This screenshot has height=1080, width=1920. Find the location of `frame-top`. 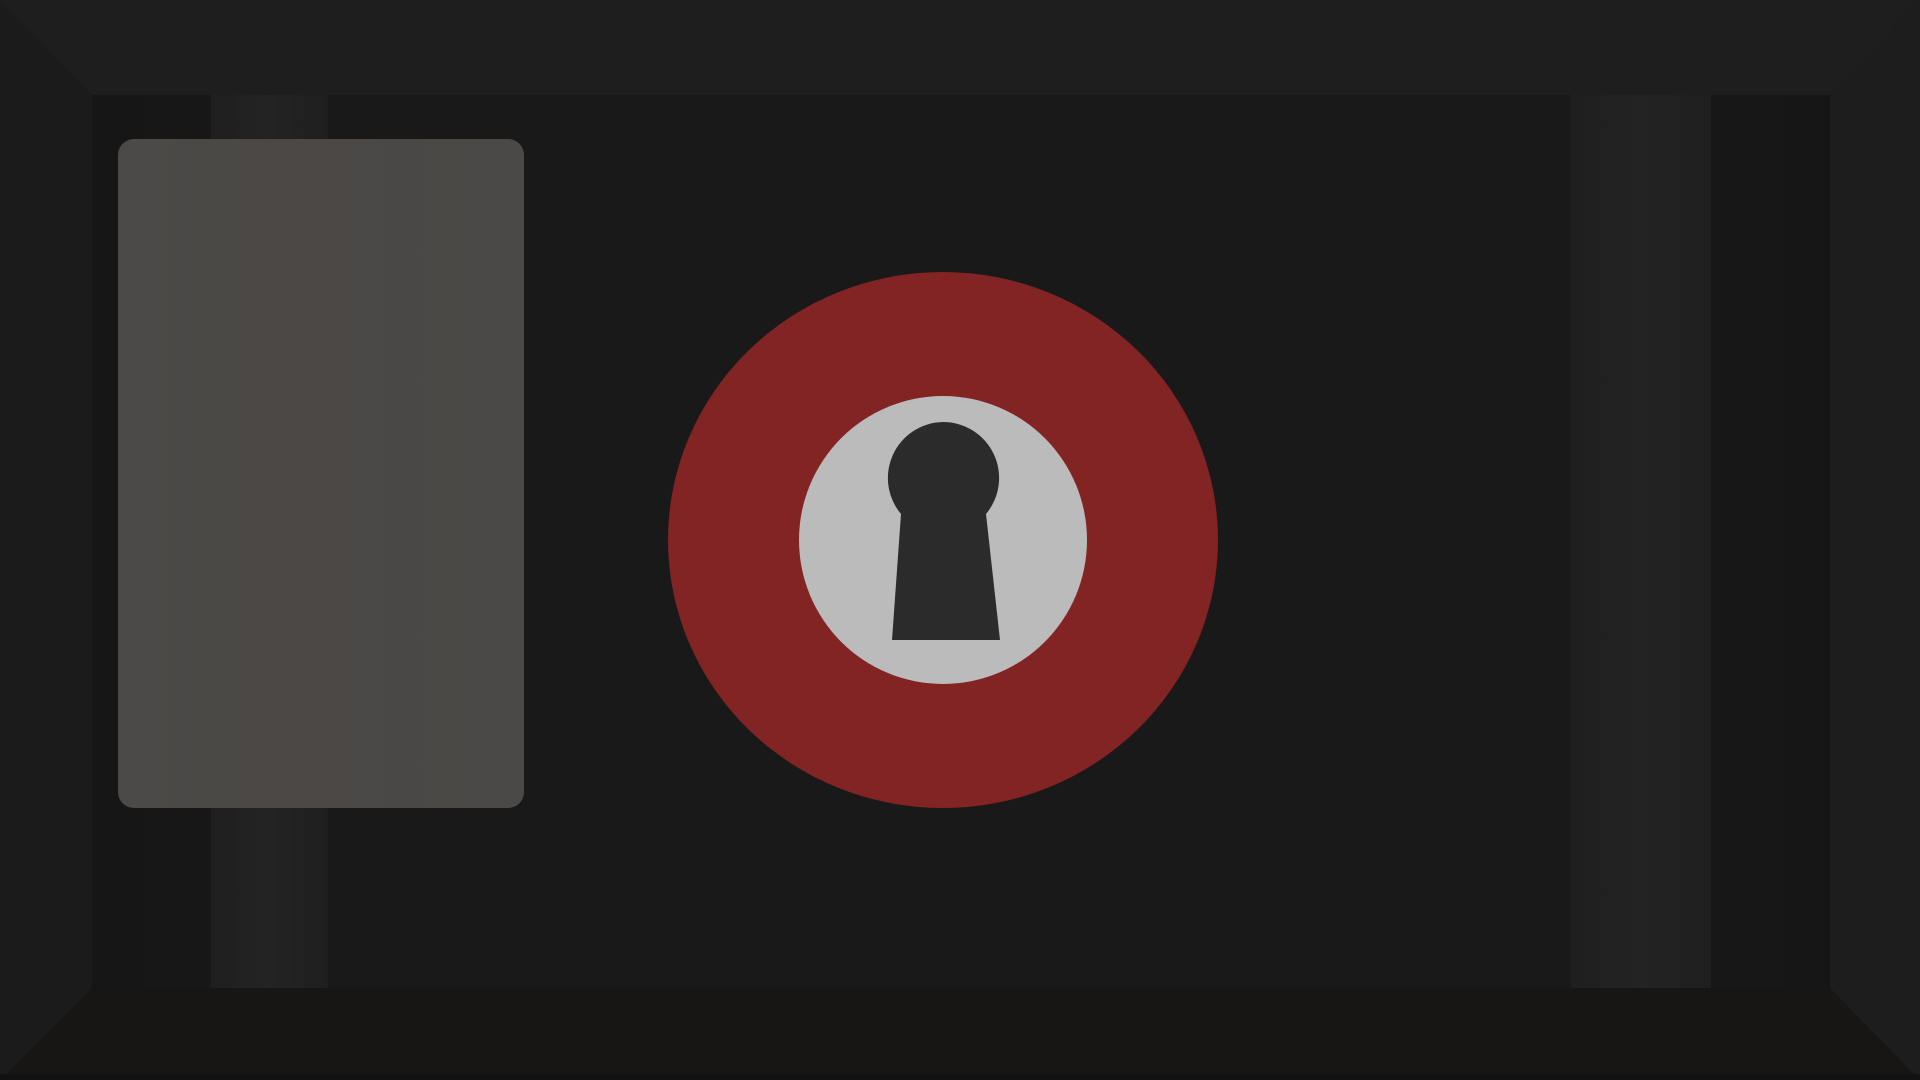

frame-top is located at coordinates (960, 47).